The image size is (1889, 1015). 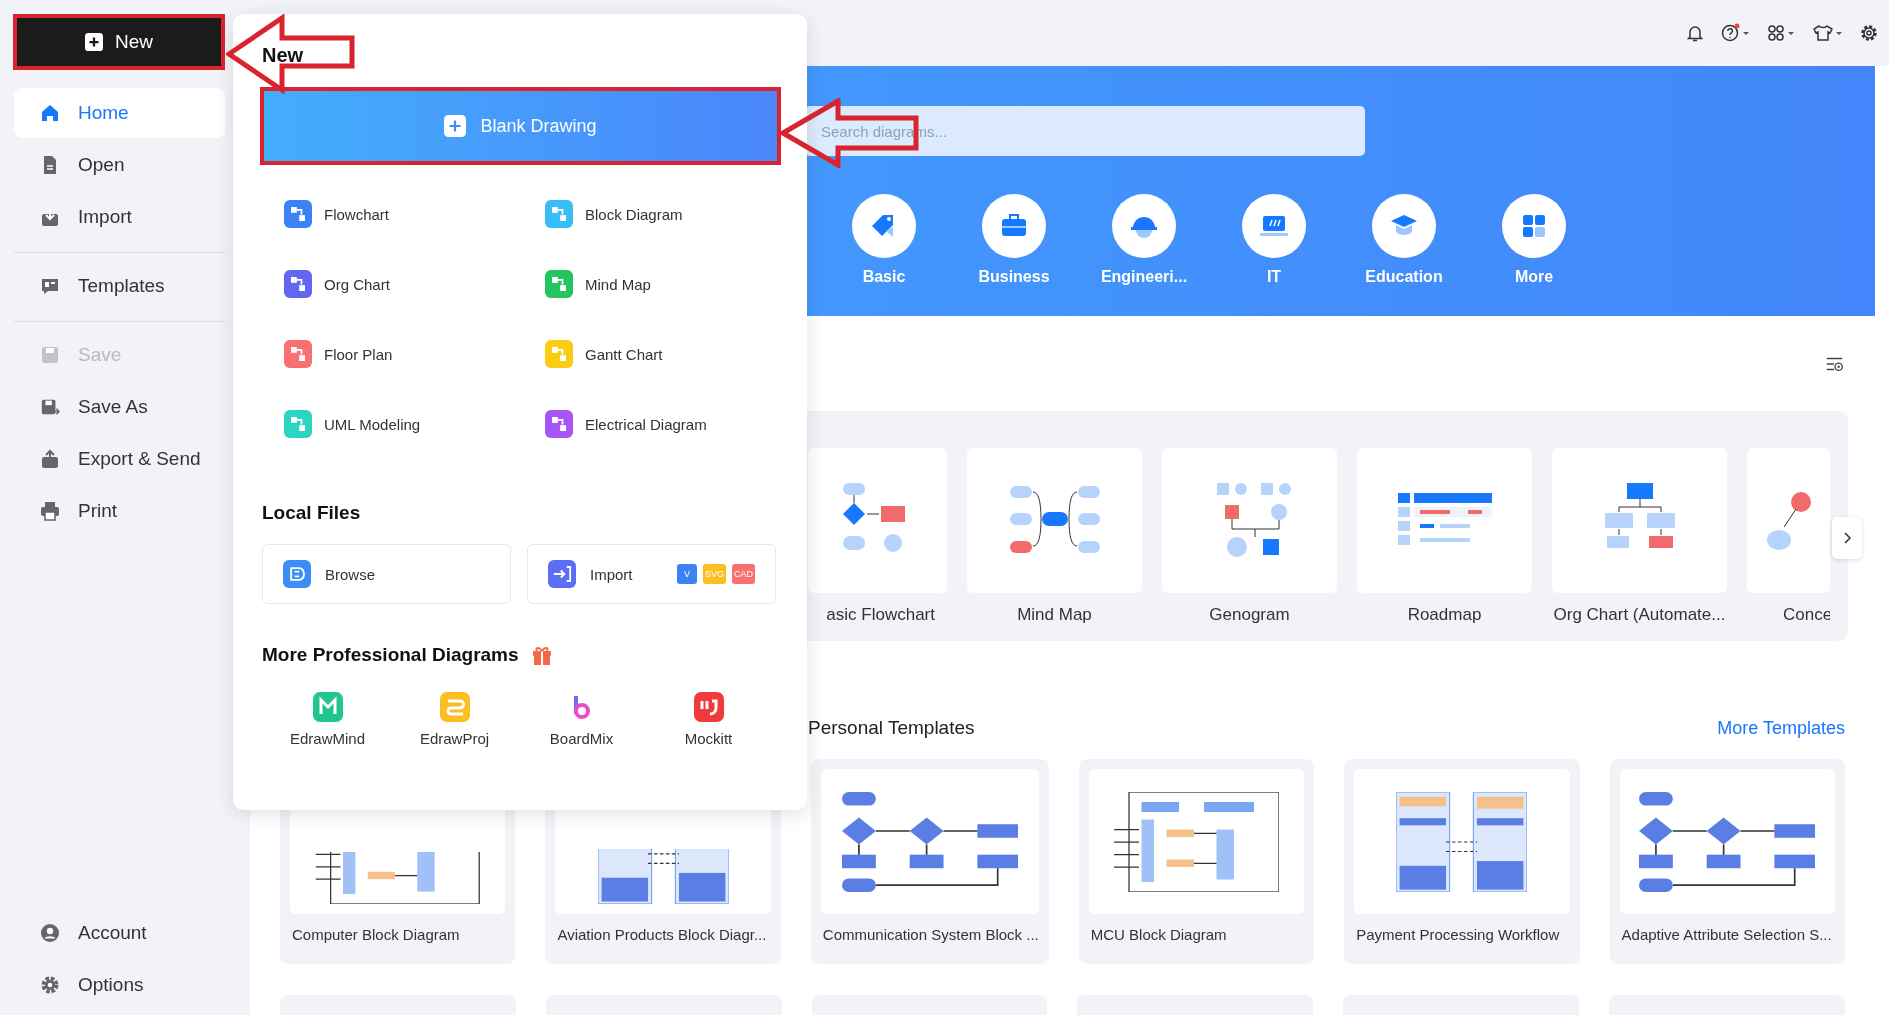 I want to click on sidebar-item: Options, so click(x=119, y=985).